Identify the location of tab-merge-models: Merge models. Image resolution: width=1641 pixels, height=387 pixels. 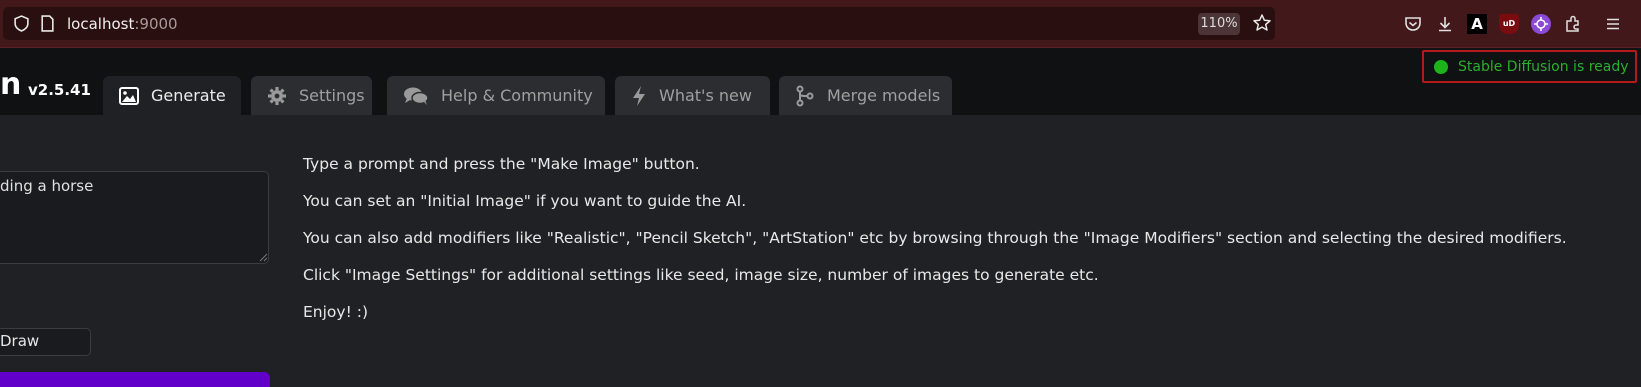
(865, 95).